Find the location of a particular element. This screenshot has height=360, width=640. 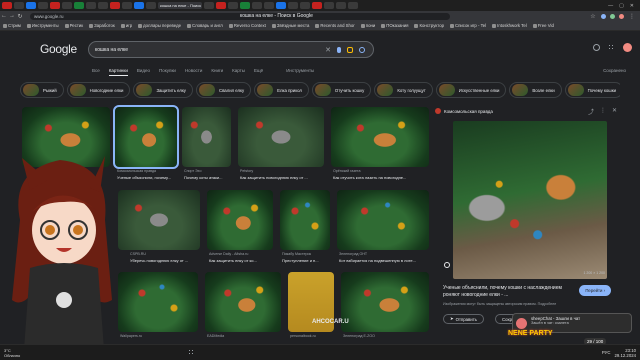

search-icon is located at coordinates (362, 49).